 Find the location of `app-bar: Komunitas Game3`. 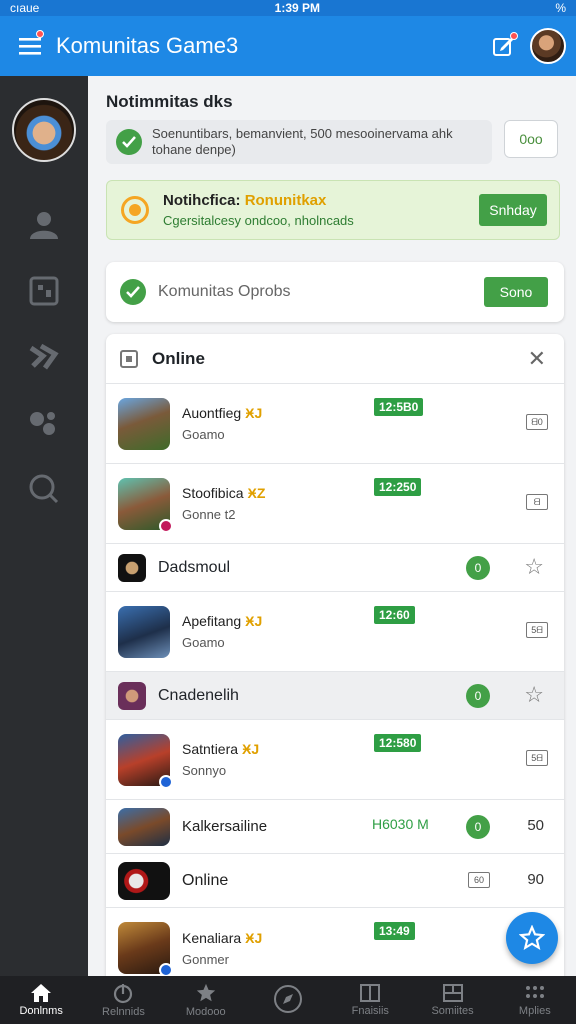

app-bar: Komunitas Game3 is located at coordinates (288, 46).